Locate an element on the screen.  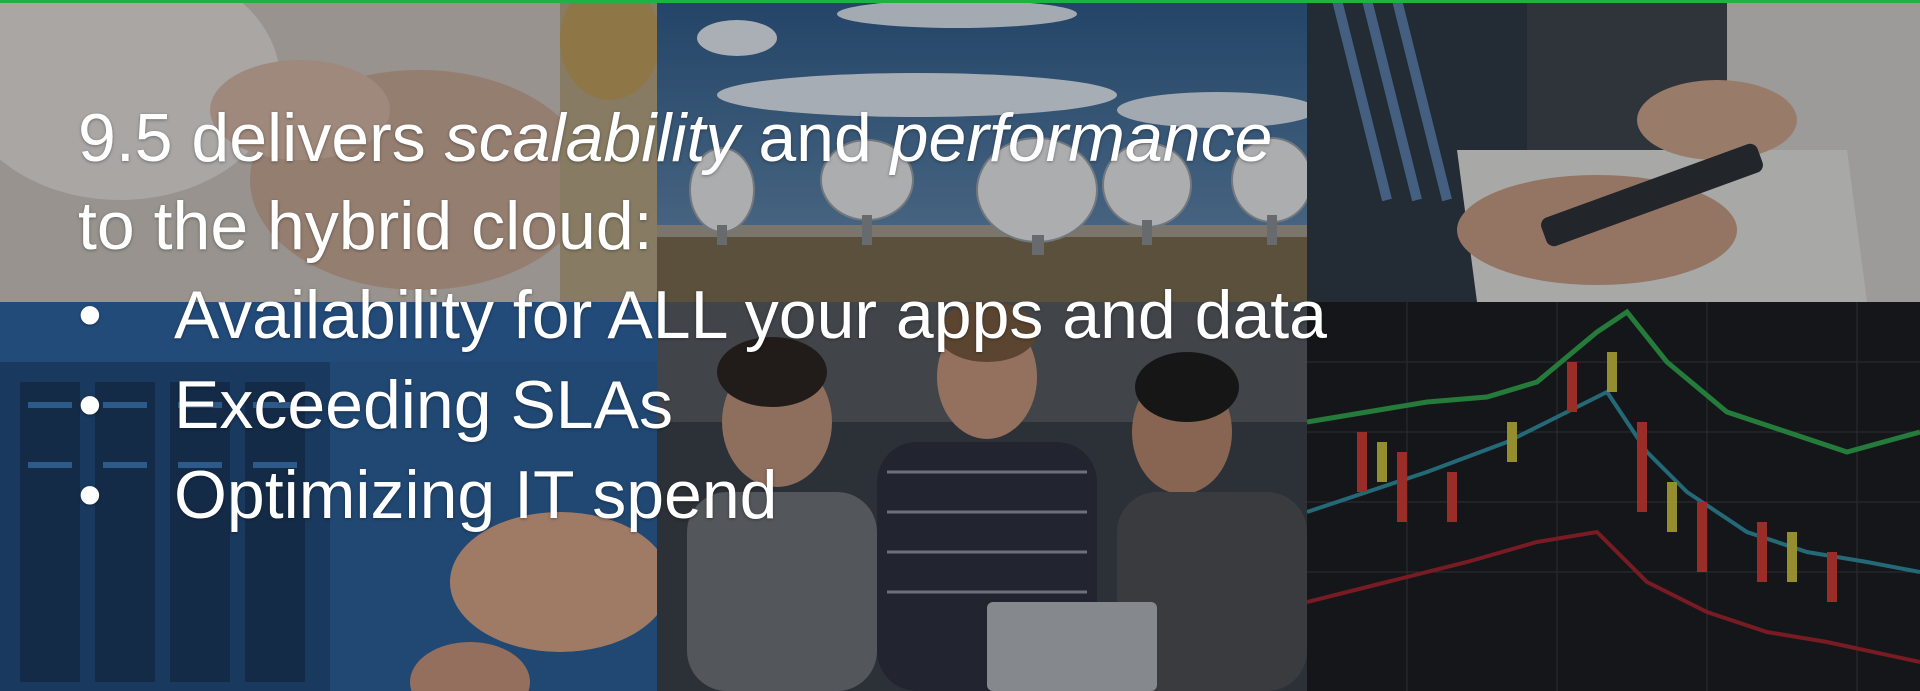
headline-line2: to the hybrid cloud: is located at coordinates (365, 226).